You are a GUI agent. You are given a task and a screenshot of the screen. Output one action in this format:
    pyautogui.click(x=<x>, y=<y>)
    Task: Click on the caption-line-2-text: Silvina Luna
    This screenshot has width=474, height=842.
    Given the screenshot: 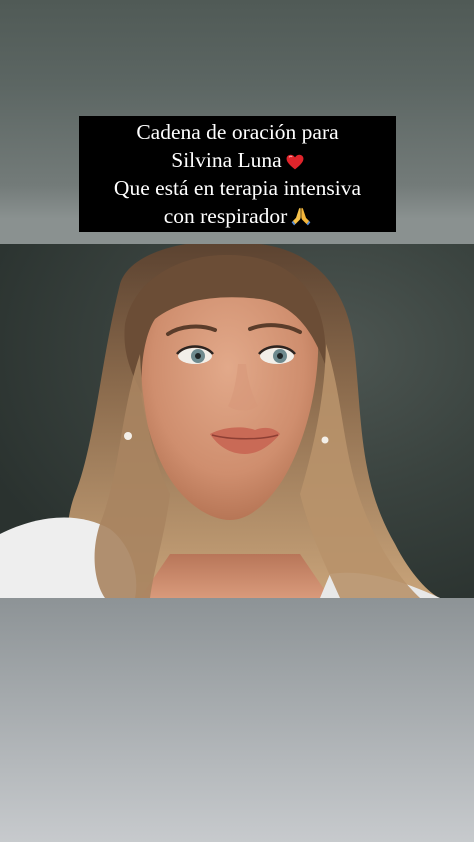 What is the action you would take?
    pyautogui.click(x=226, y=160)
    